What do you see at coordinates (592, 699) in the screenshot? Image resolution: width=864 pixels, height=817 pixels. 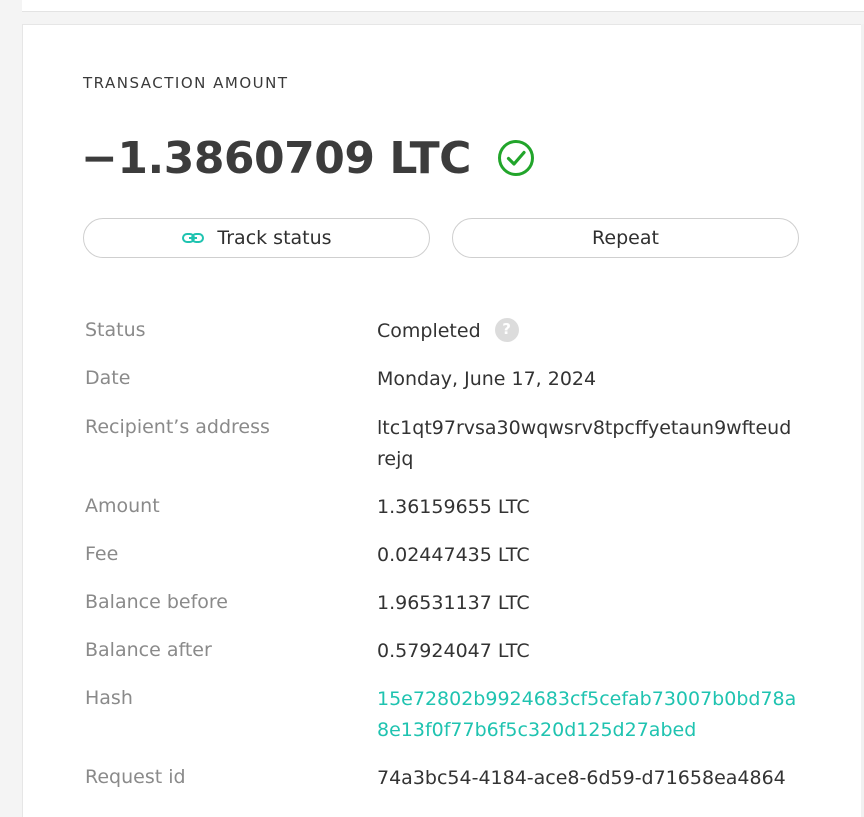 I see `hash-link-line1: 15e72802b9924683cf5cefab73007b0bd78a` at bounding box center [592, 699].